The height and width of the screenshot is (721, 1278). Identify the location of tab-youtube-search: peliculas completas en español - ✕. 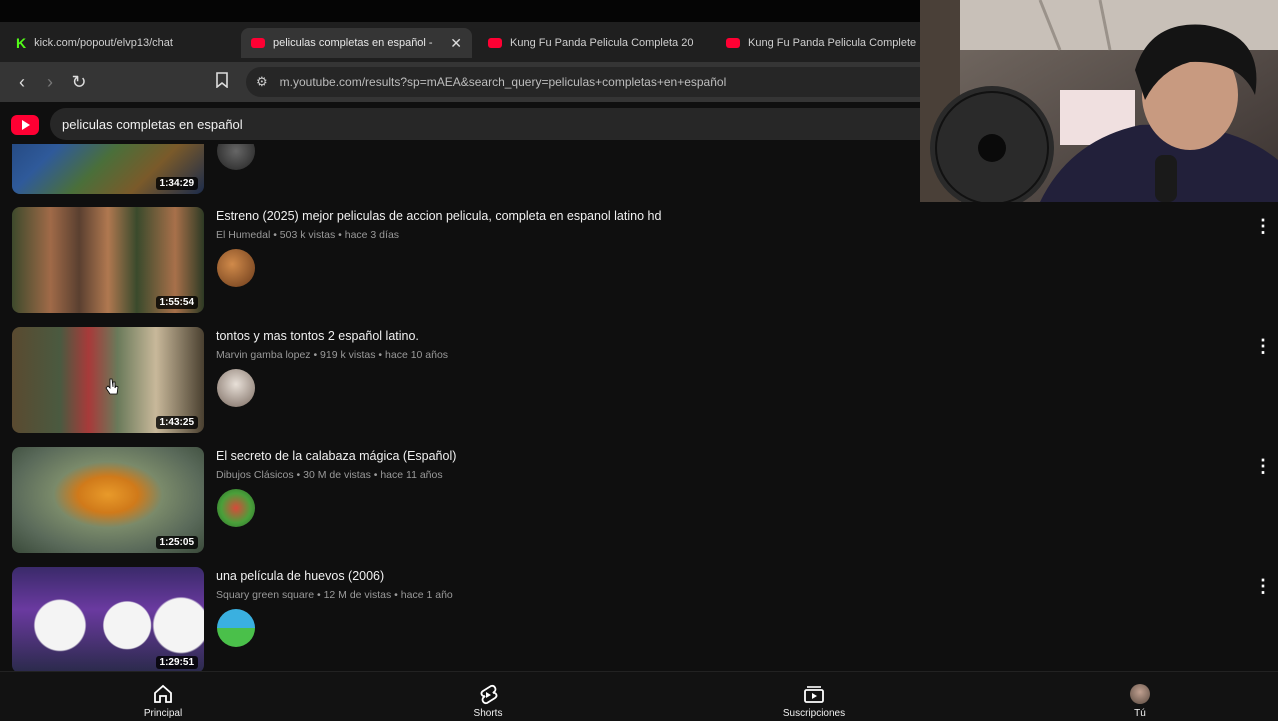
(356, 43).